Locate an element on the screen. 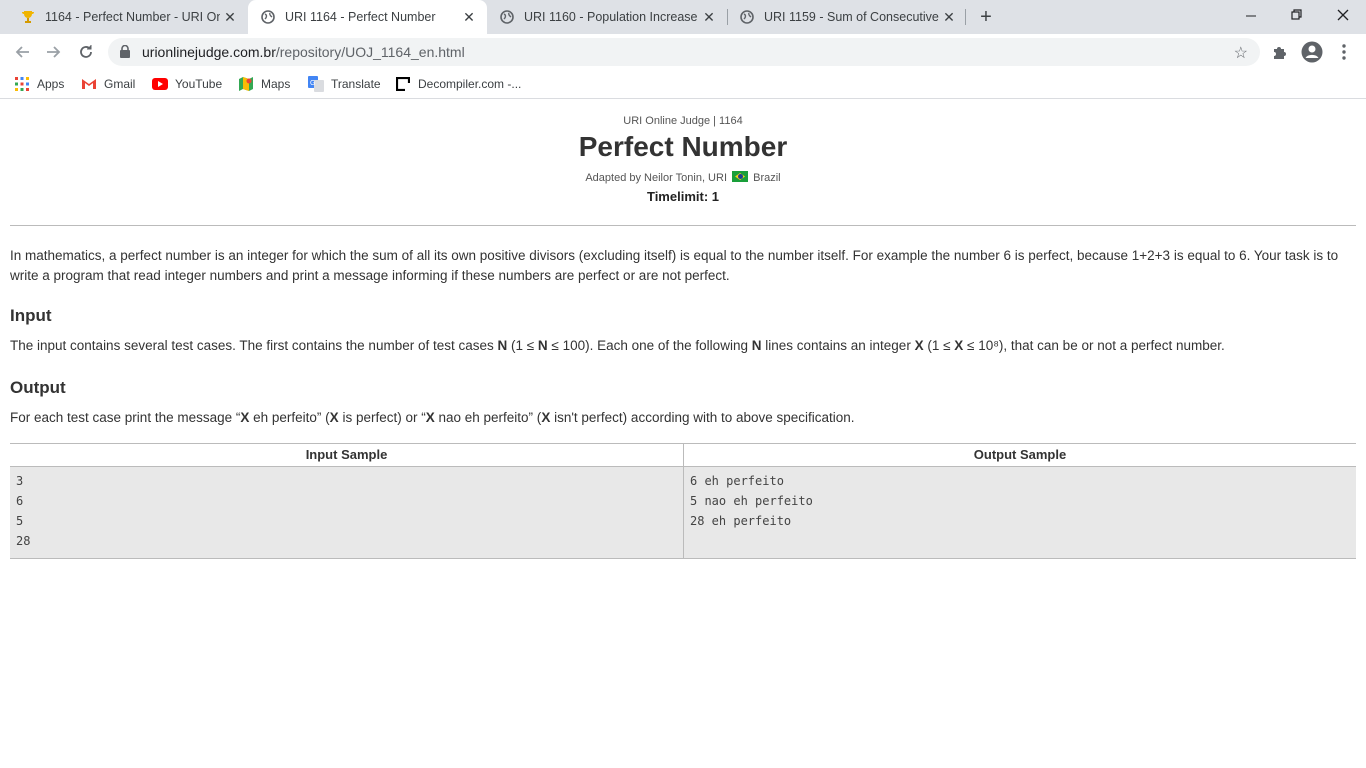 The width and height of the screenshot is (1366, 768). svg-text: G is located at coordinates (312, 83).